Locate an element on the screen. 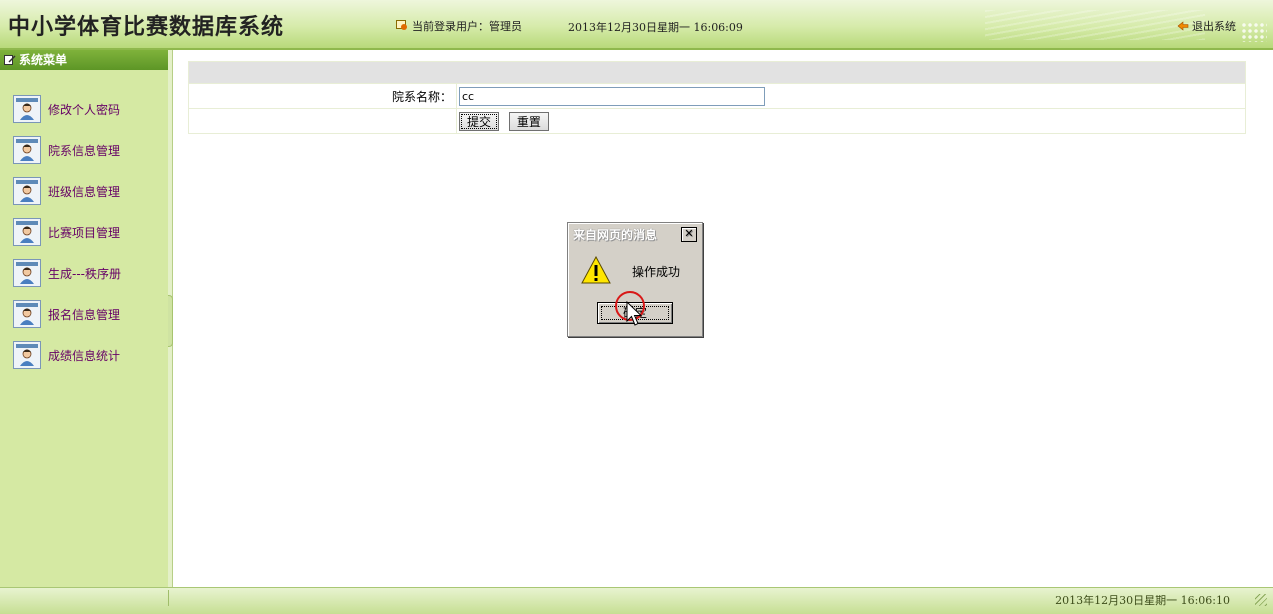 This screenshot has width=1273, height=614. header-decoration is located at coordinates (1095, 25).